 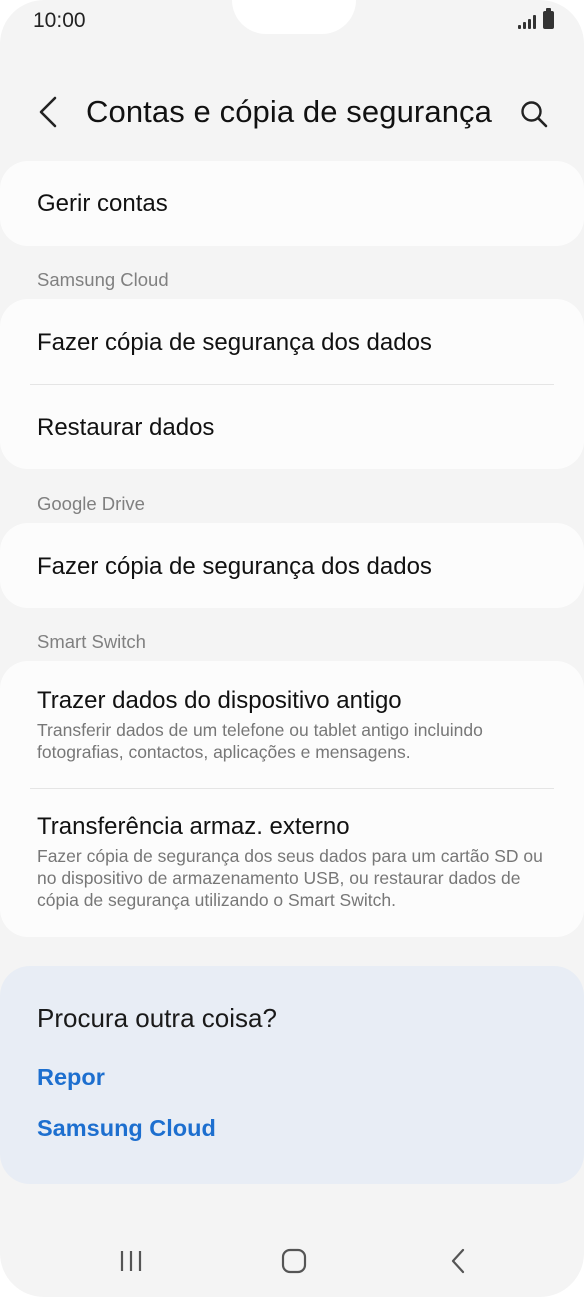 I want to click on search-icon, so click(x=534, y=114).